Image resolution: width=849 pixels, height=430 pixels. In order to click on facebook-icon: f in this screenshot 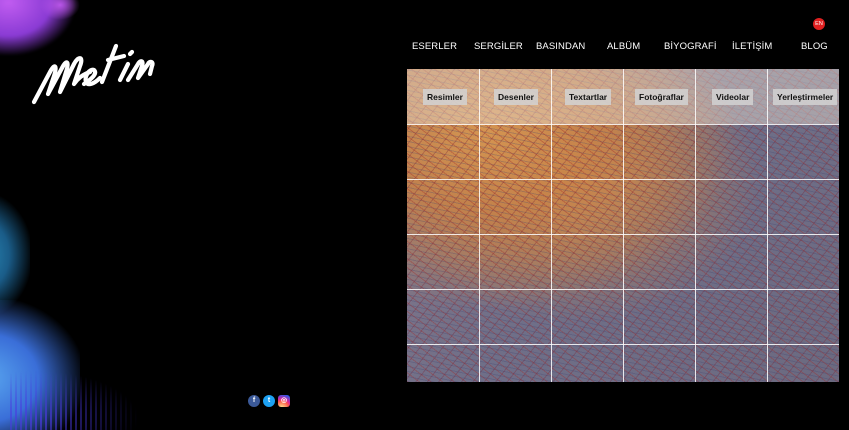, I will do `click(254, 401)`.